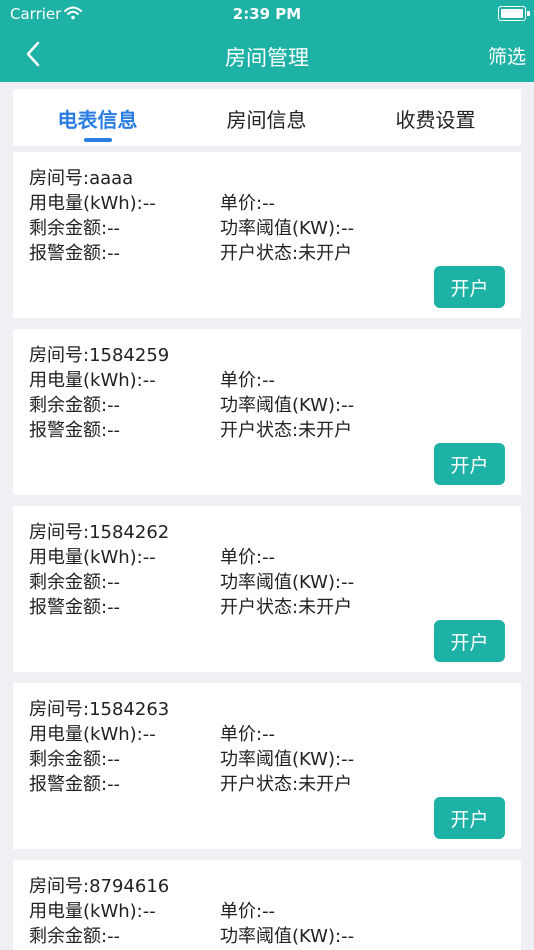 The image size is (534, 950). What do you see at coordinates (514, 13) in the screenshot?
I see `battery-icon` at bounding box center [514, 13].